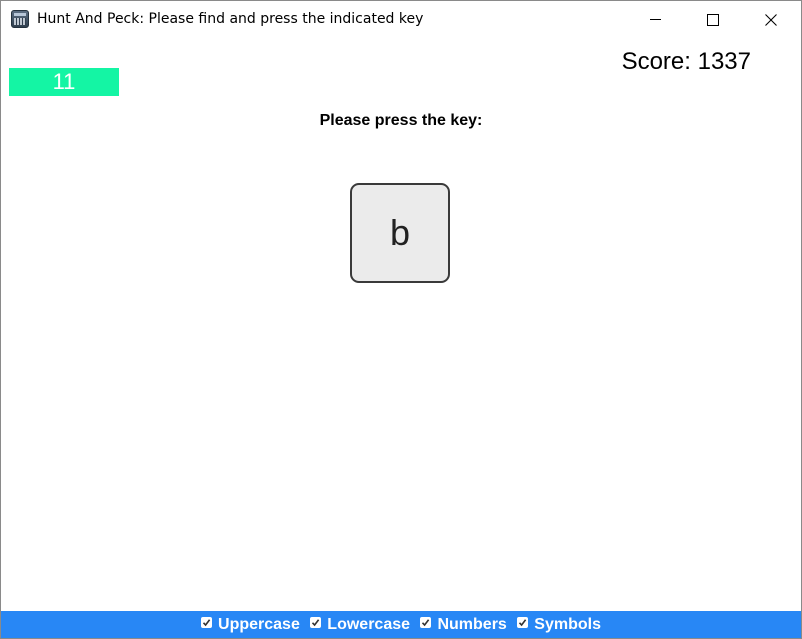 This screenshot has width=802, height=639. I want to click on target-key: b, so click(400, 233).